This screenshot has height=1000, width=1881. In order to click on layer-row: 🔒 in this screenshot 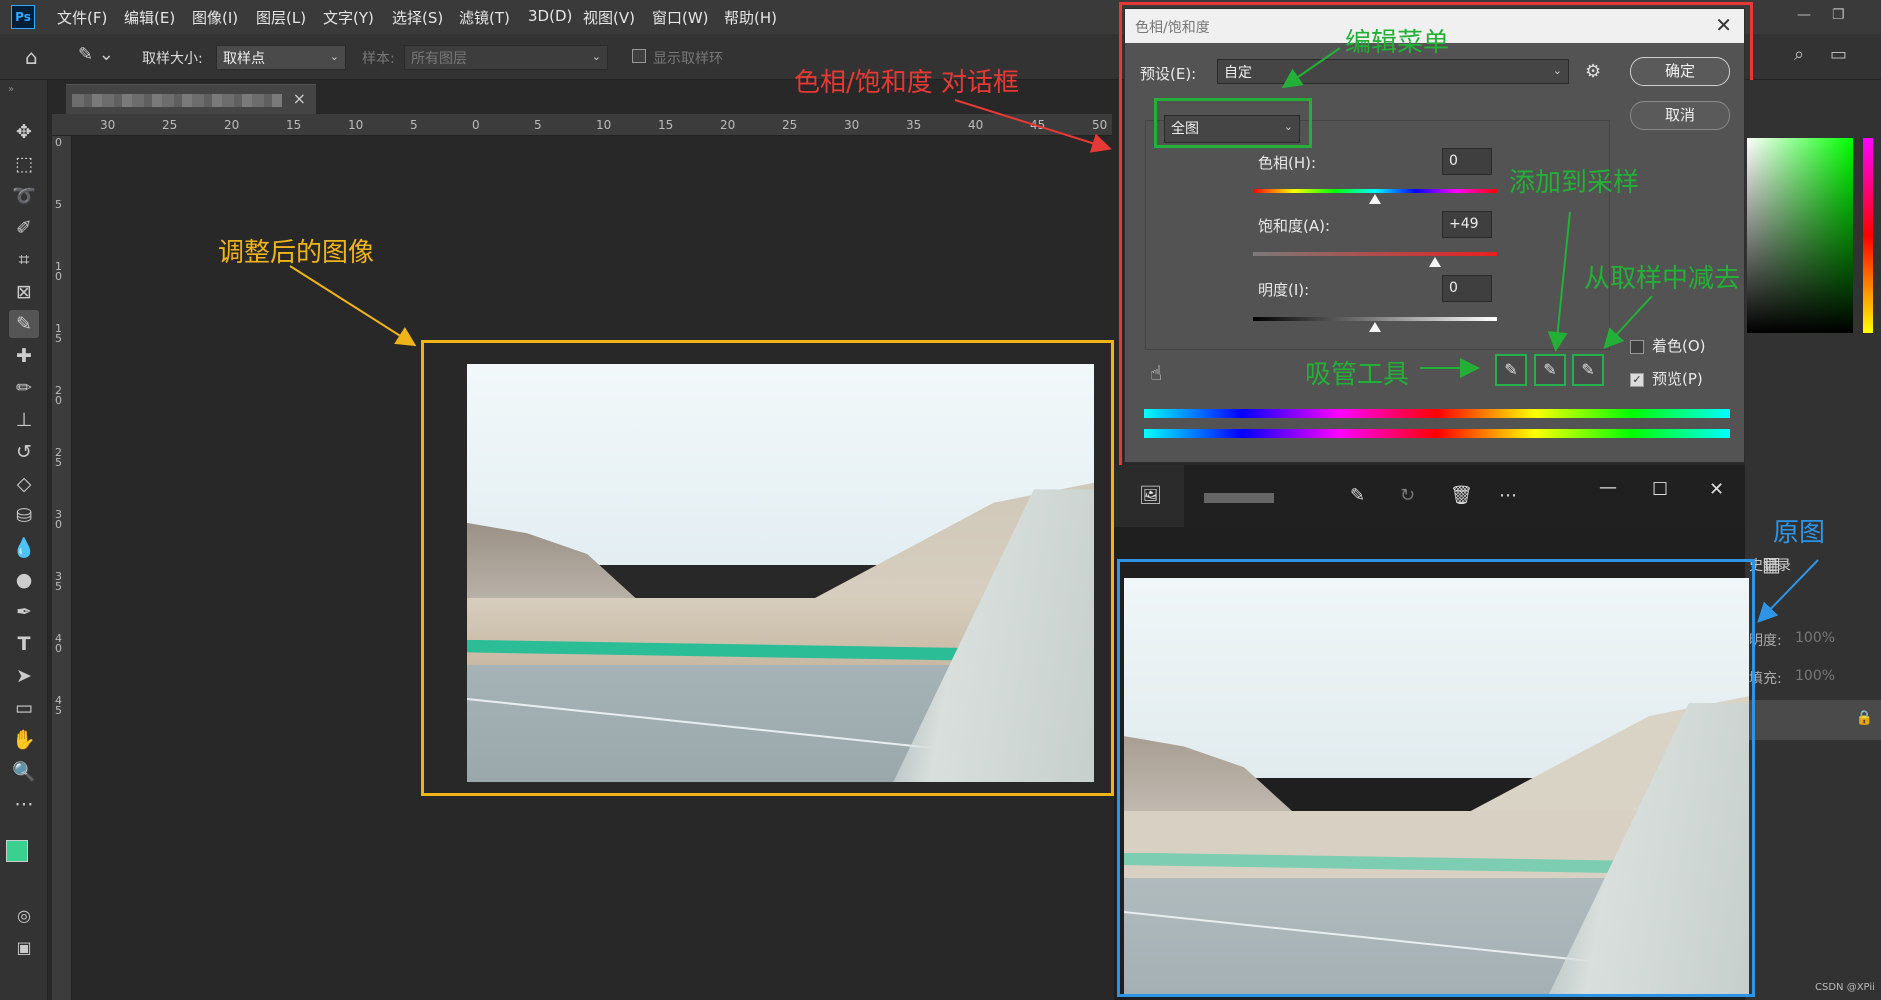, I will do `click(1813, 720)`.